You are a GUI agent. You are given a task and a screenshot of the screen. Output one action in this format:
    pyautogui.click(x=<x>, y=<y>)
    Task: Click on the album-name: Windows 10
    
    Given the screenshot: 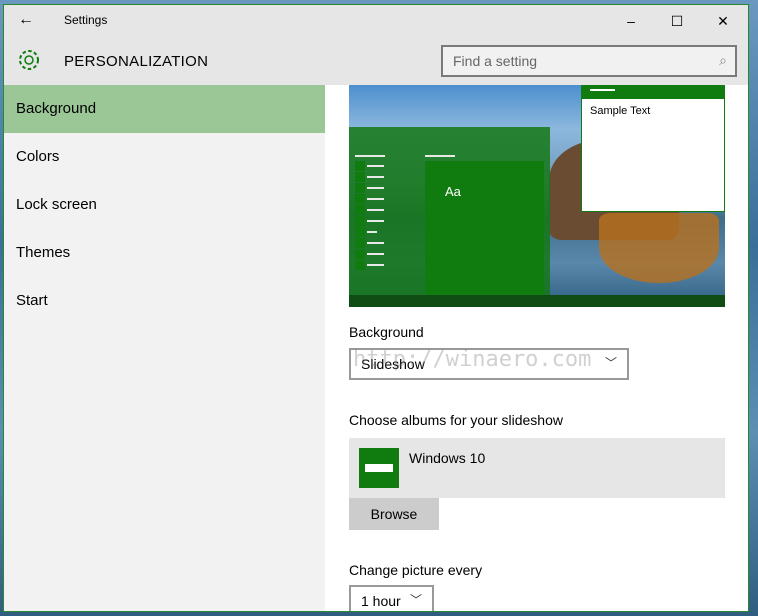 What is the action you would take?
    pyautogui.click(x=447, y=458)
    